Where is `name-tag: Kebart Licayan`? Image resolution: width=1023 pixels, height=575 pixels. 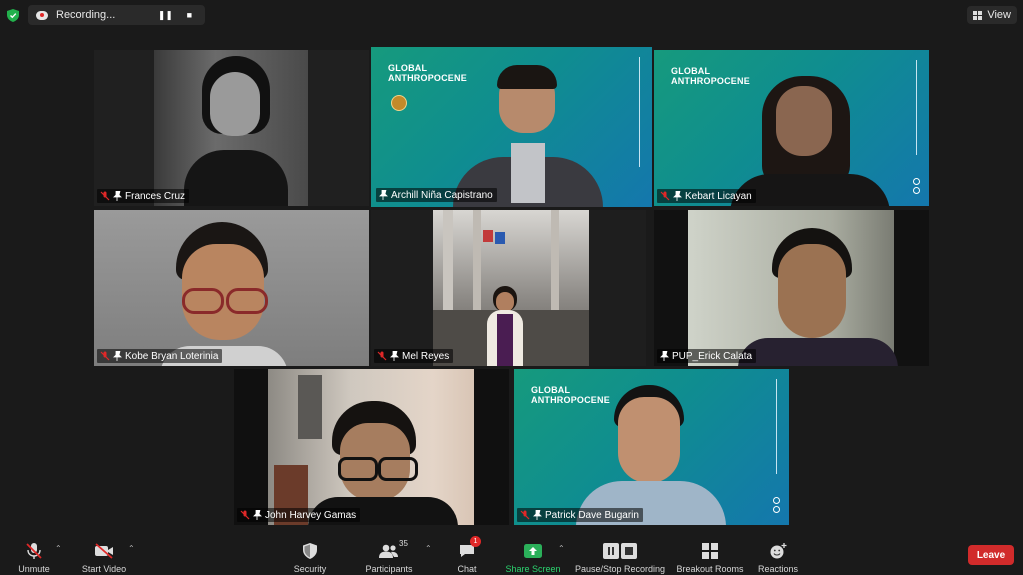 name-tag: Kebart Licayan is located at coordinates (706, 196).